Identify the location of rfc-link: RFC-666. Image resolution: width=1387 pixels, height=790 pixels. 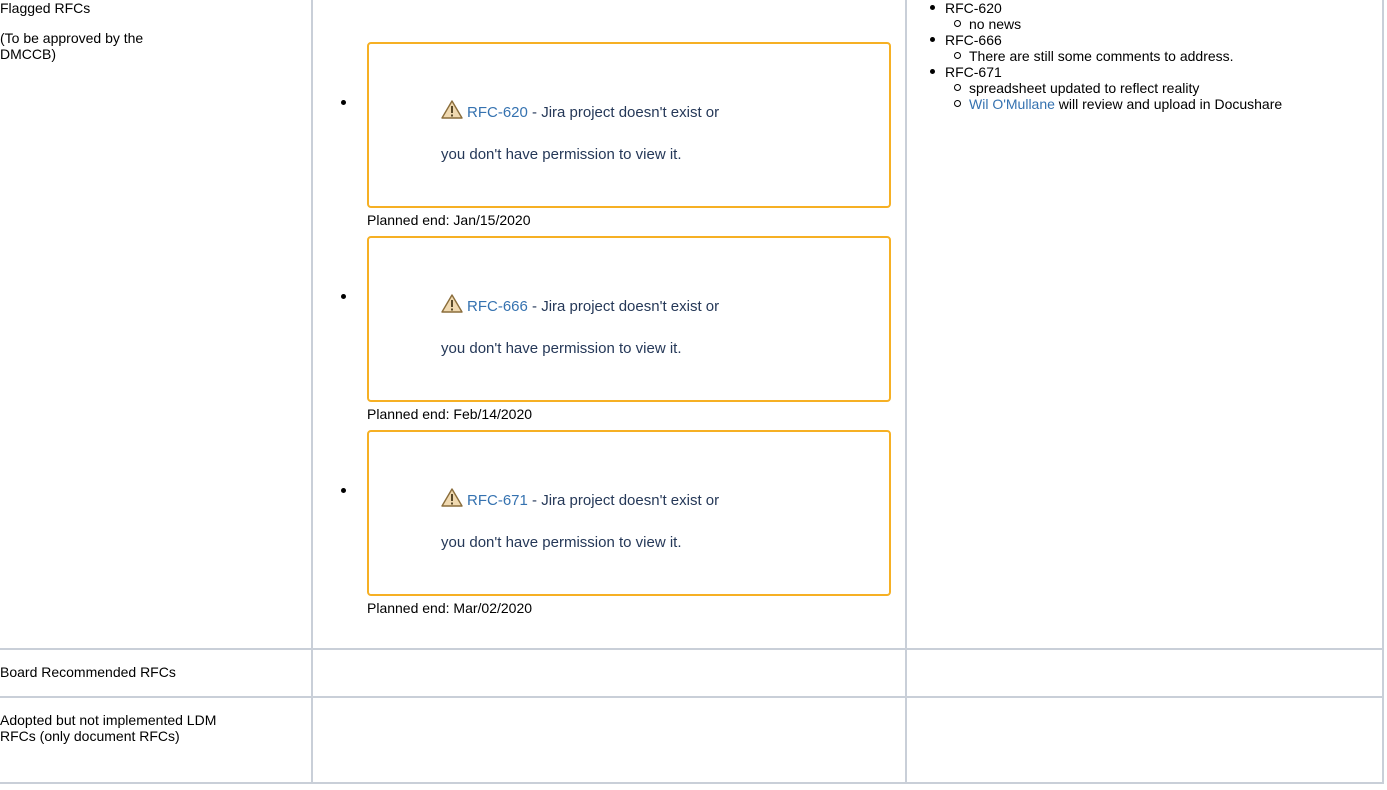
(497, 306).